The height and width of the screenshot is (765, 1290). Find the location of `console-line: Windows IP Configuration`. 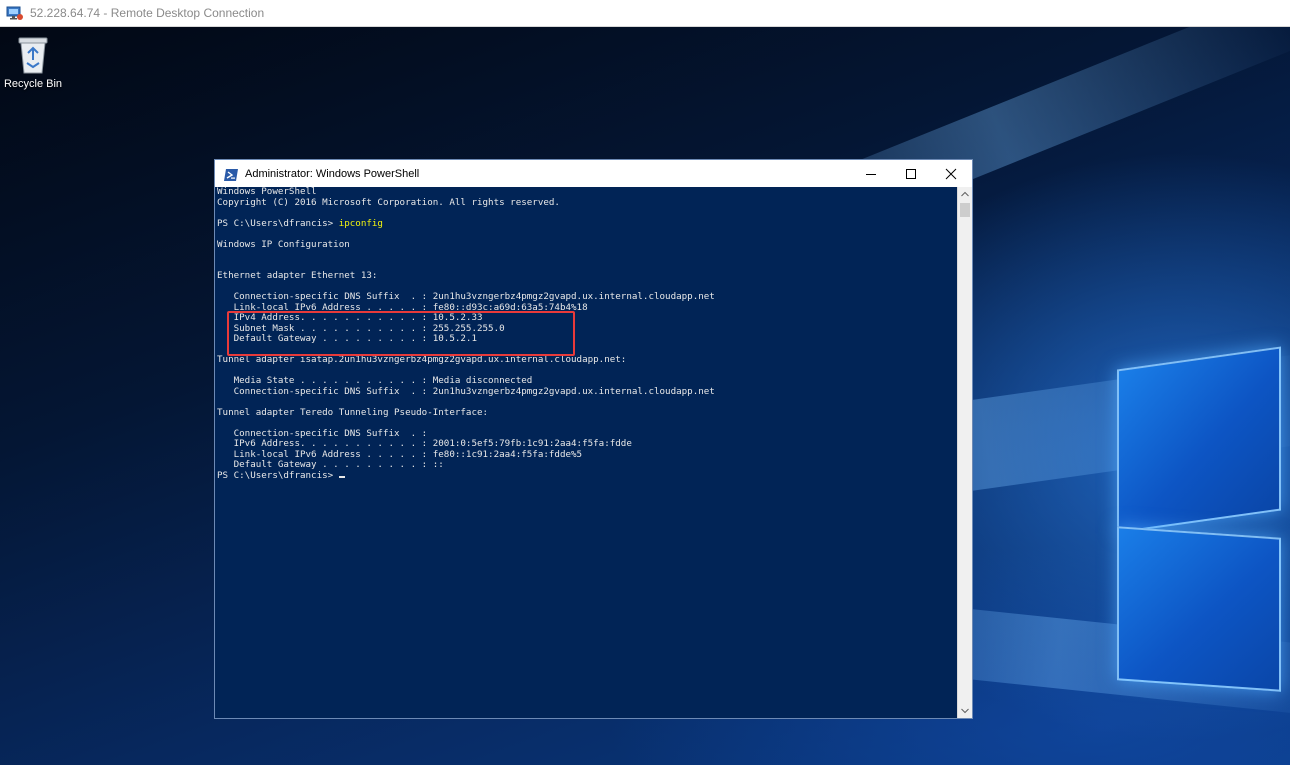

console-line: Windows IP Configuration is located at coordinates (283, 244).